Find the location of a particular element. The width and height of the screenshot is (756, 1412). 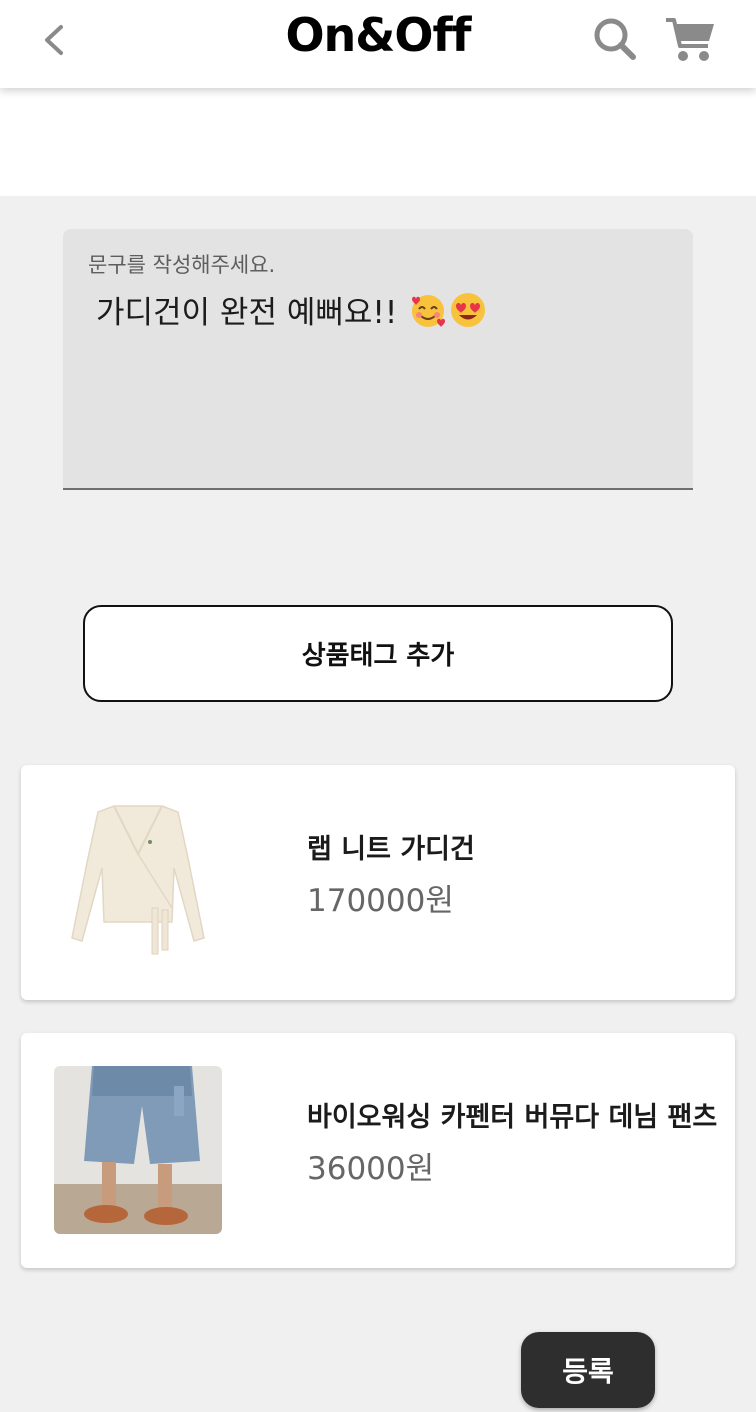

product-name: 랩 니트 가디건 is located at coordinates (391, 849).